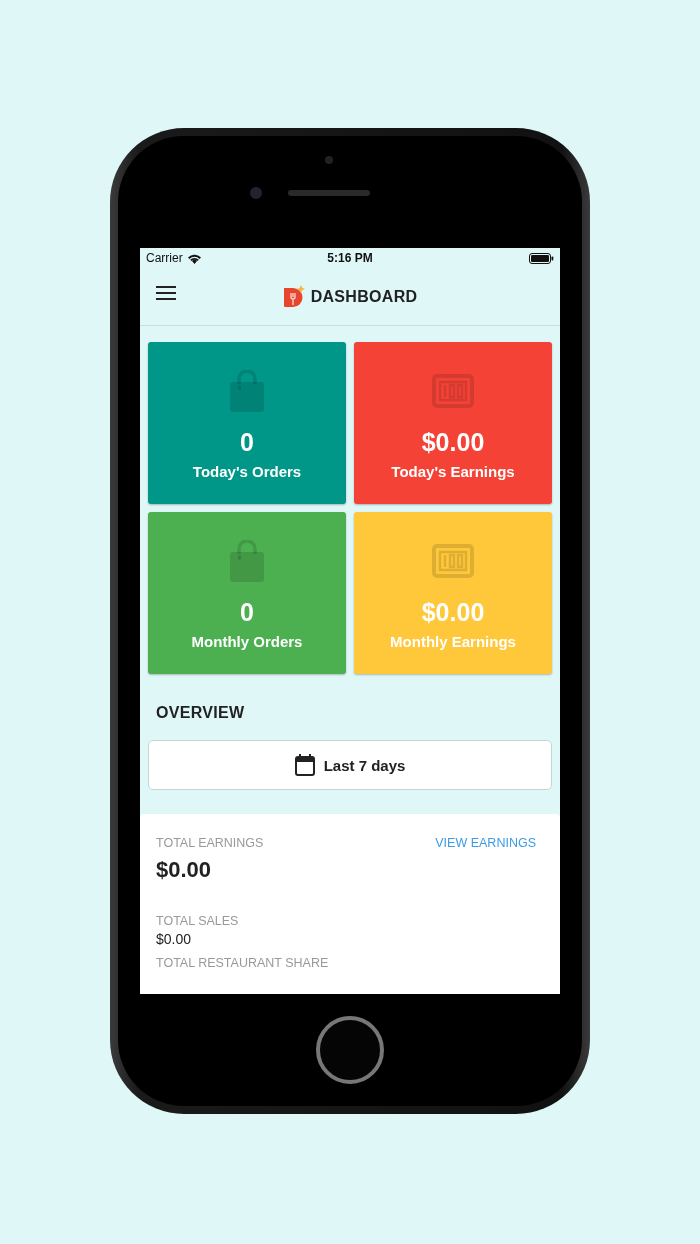 Image resolution: width=700 pixels, height=1244 pixels. Describe the element at coordinates (256, 193) in the screenshot. I see `camera-icon` at that location.